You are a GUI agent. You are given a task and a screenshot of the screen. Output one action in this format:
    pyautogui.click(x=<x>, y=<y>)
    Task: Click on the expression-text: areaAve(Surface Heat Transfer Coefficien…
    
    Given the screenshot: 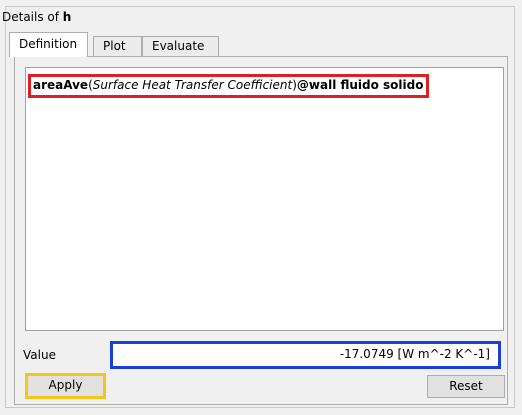 What is the action you would take?
    pyautogui.click(x=228, y=86)
    